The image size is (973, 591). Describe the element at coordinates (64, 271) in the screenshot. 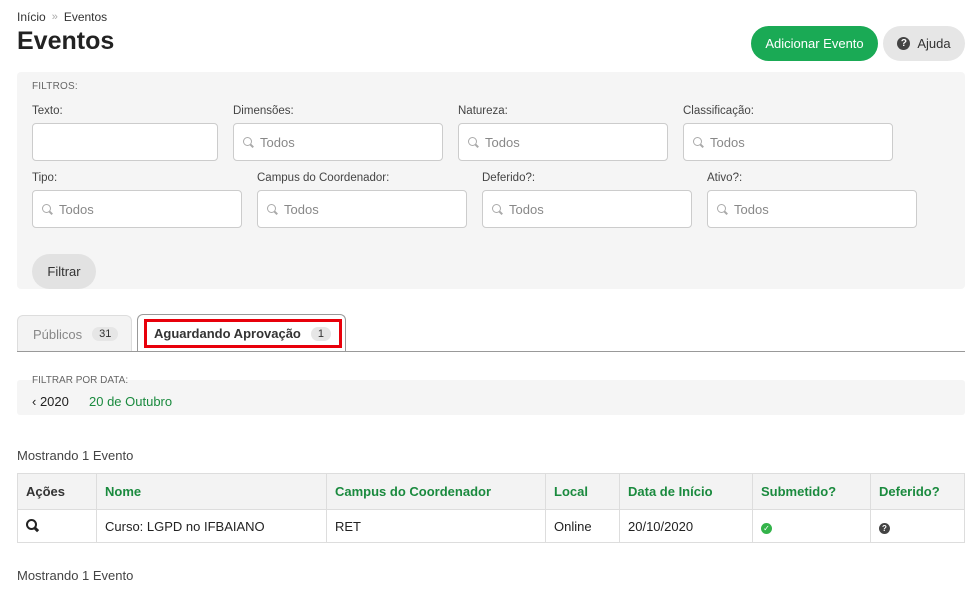

I see `filter-button: Filtrar` at that location.